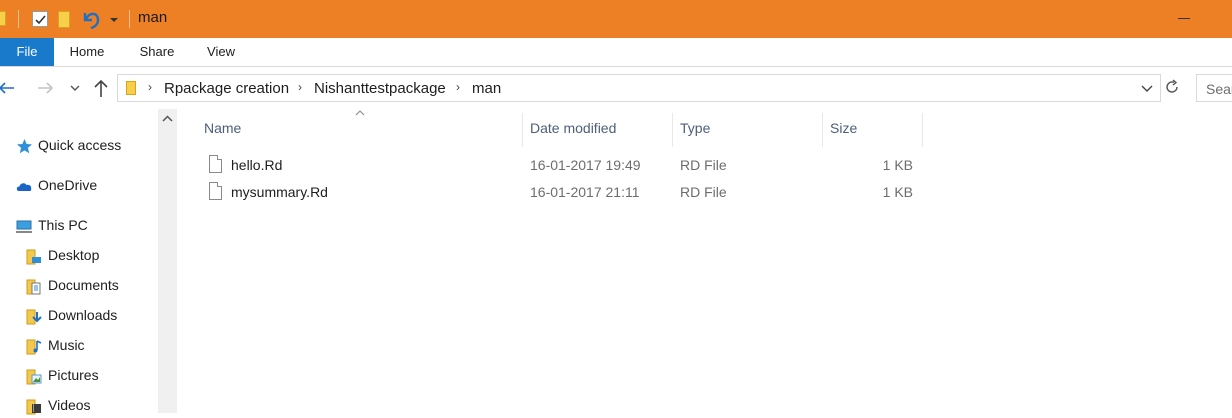 Image resolution: width=1232 pixels, height=418 pixels. I want to click on column-header-size: Size, so click(843, 128).